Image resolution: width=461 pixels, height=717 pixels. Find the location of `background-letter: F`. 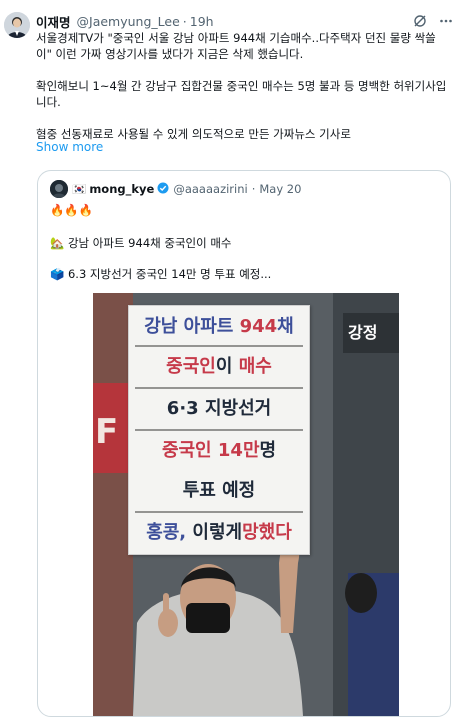

background-letter: F is located at coordinates (106, 432).